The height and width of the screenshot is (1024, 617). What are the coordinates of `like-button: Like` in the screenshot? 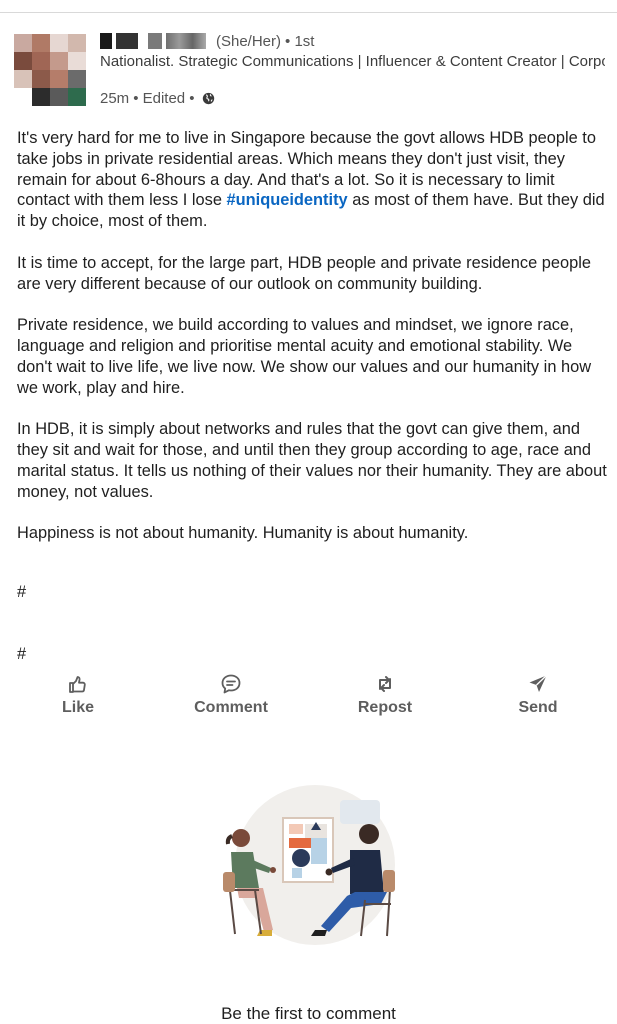 It's located at (78, 694).